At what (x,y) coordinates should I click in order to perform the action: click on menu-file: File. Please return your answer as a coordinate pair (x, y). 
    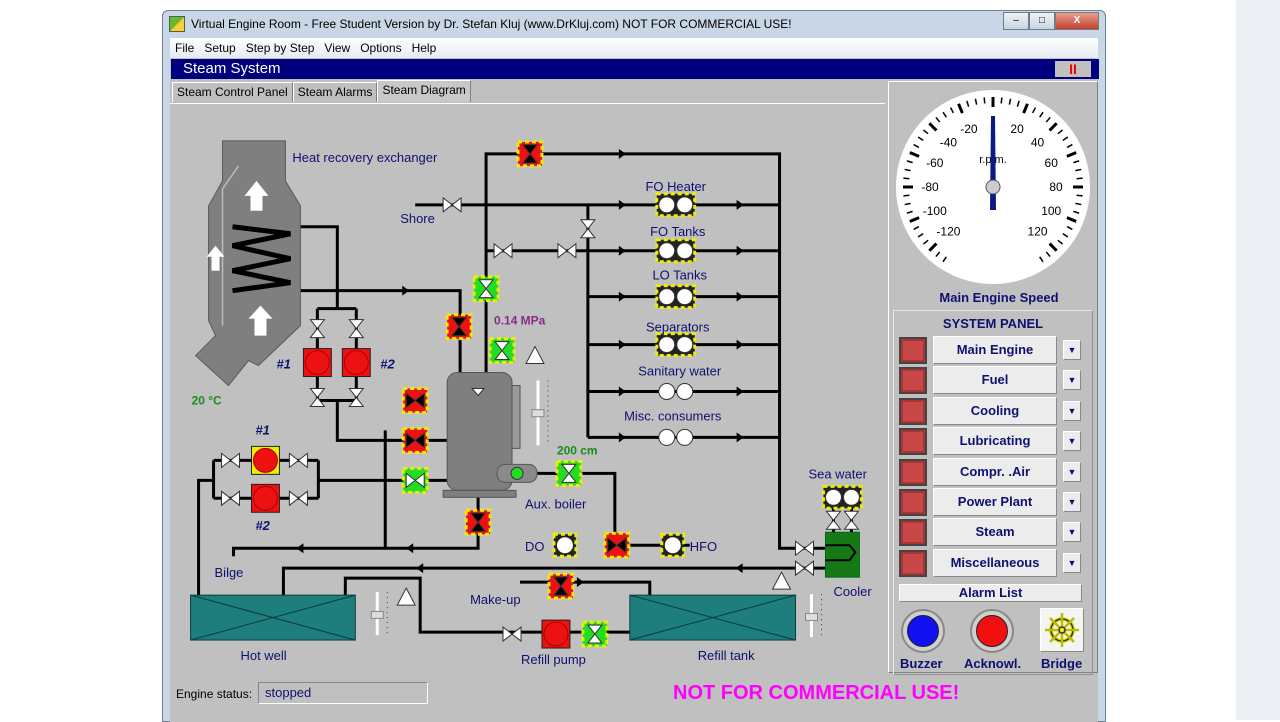
    Looking at the image, I should click on (184, 48).